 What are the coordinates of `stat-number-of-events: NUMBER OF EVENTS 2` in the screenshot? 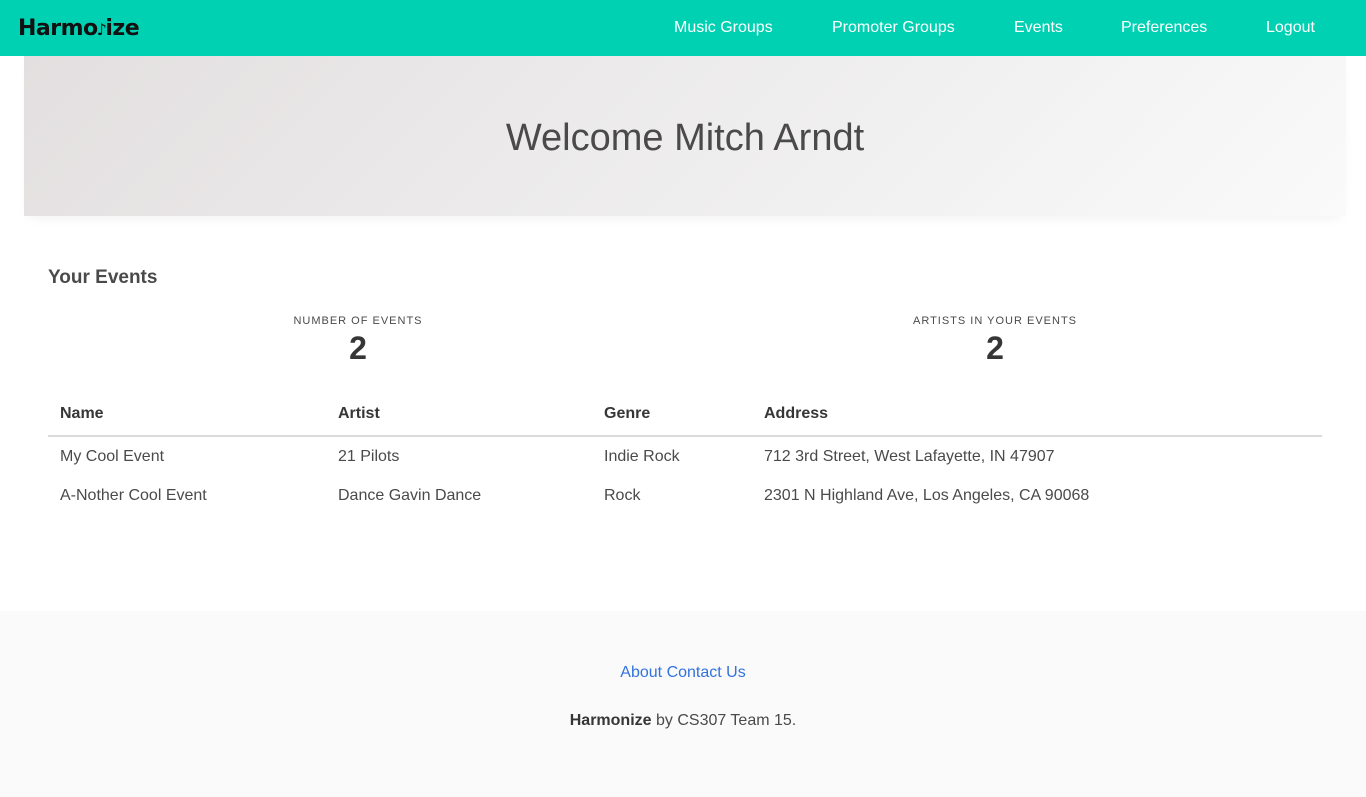 It's located at (358, 340).